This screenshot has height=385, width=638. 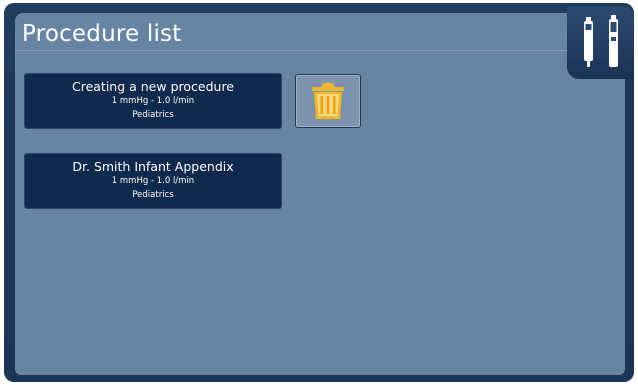 What do you see at coordinates (152, 86) in the screenshot?
I see `procedure-name: Creating a new procedure` at bounding box center [152, 86].